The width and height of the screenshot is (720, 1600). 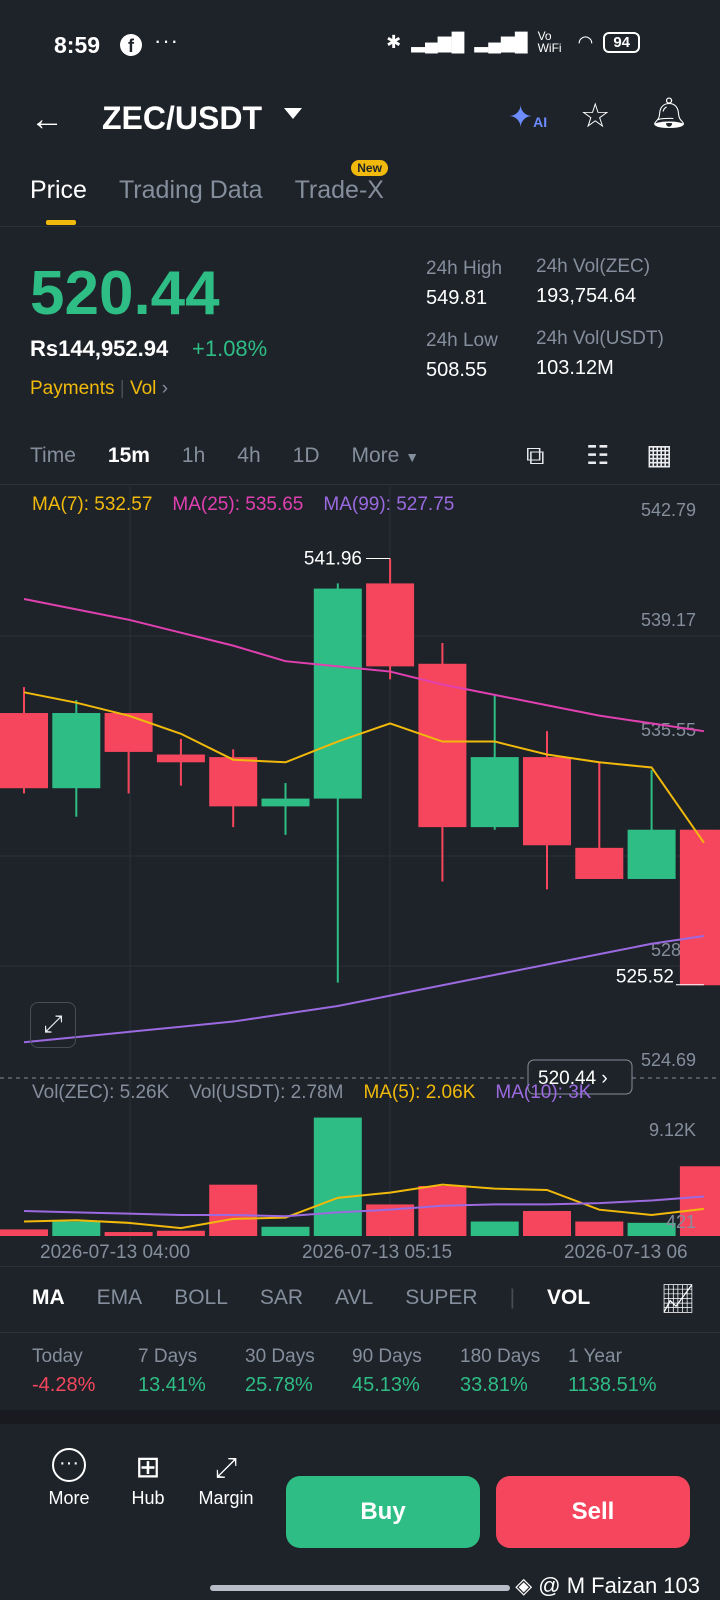 What do you see at coordinates (412, 457) in the screenshot?
I see `caret-down-icon: ▼` at bounding box center [412, 457].